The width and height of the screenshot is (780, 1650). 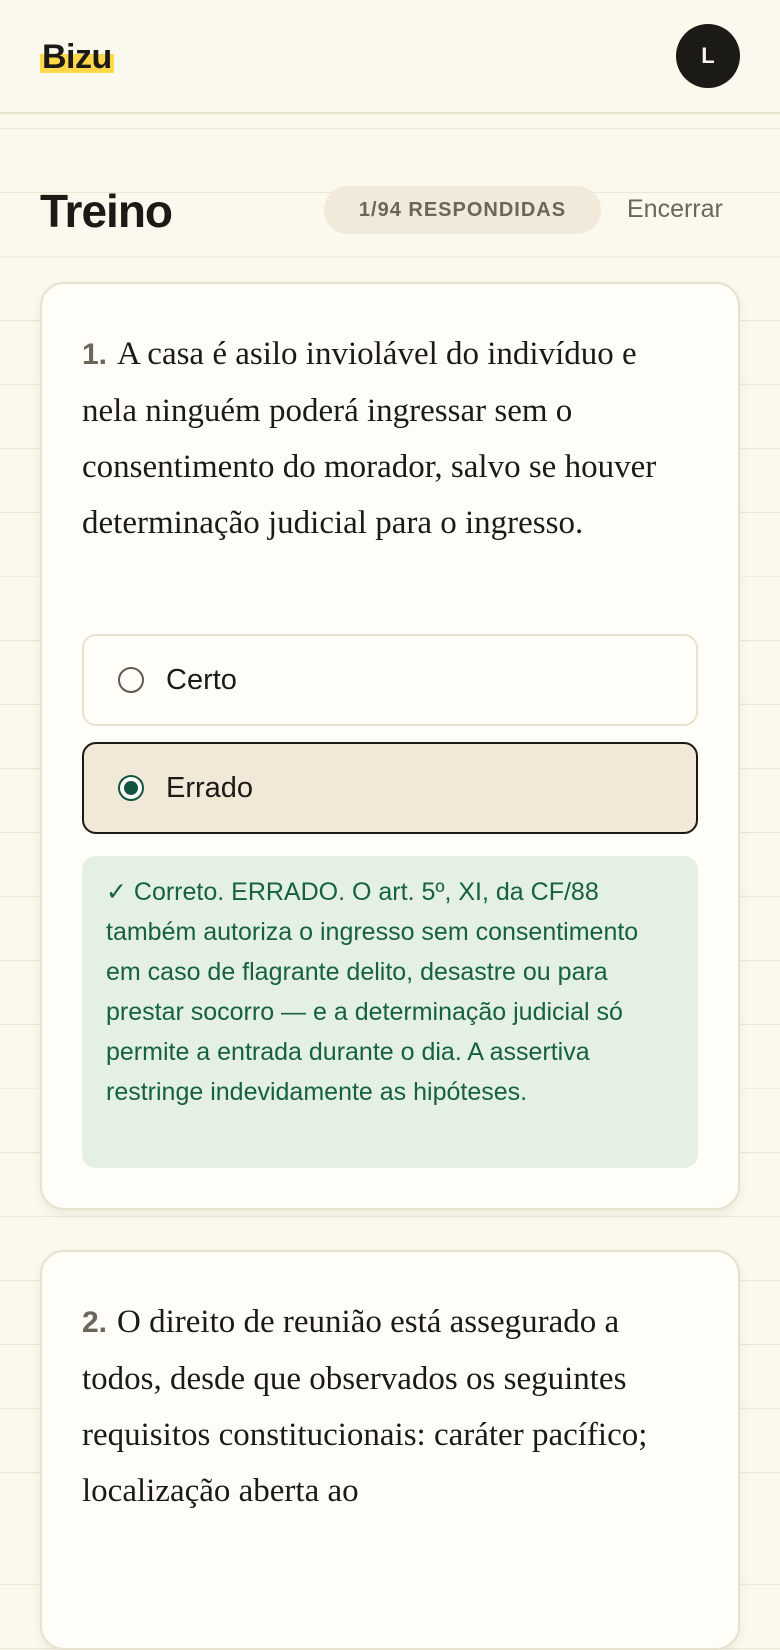 What do you see at coordinates (210, 787) in the screenshot?
I see `option-label: Errado` at bounding box center [210, 787].